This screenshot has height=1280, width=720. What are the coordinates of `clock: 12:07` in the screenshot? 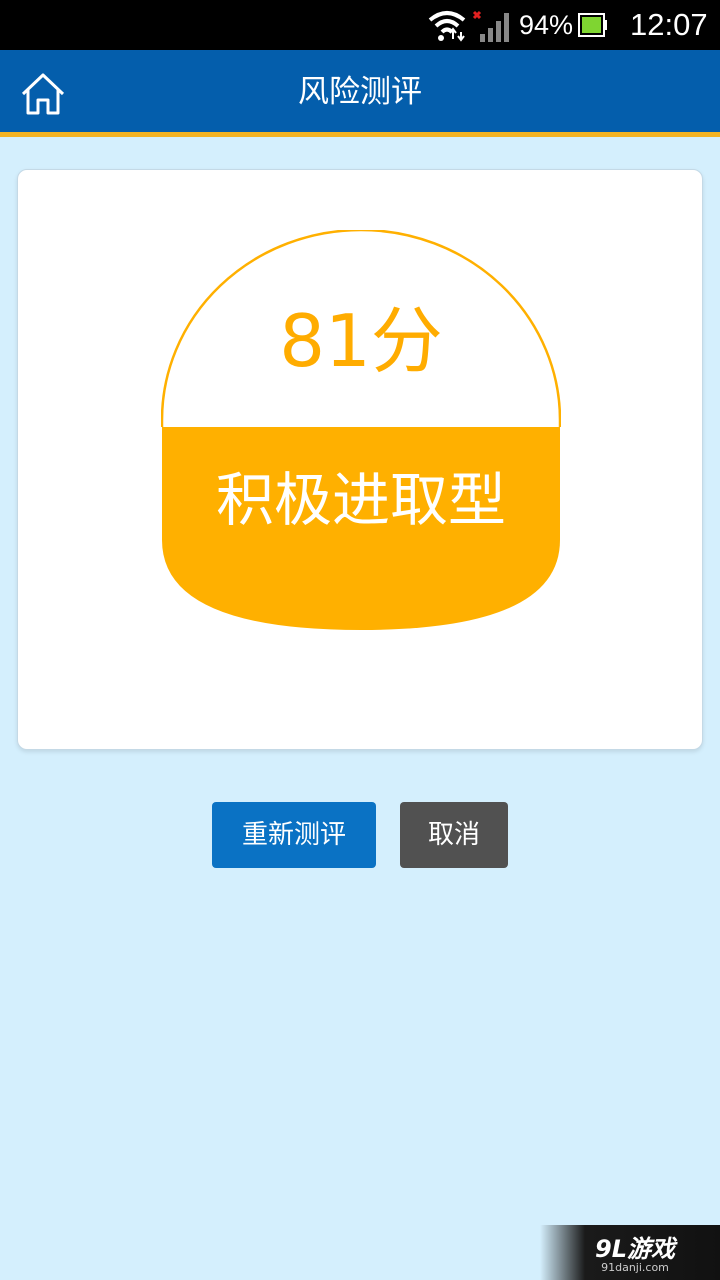 It's located at (669, 24).